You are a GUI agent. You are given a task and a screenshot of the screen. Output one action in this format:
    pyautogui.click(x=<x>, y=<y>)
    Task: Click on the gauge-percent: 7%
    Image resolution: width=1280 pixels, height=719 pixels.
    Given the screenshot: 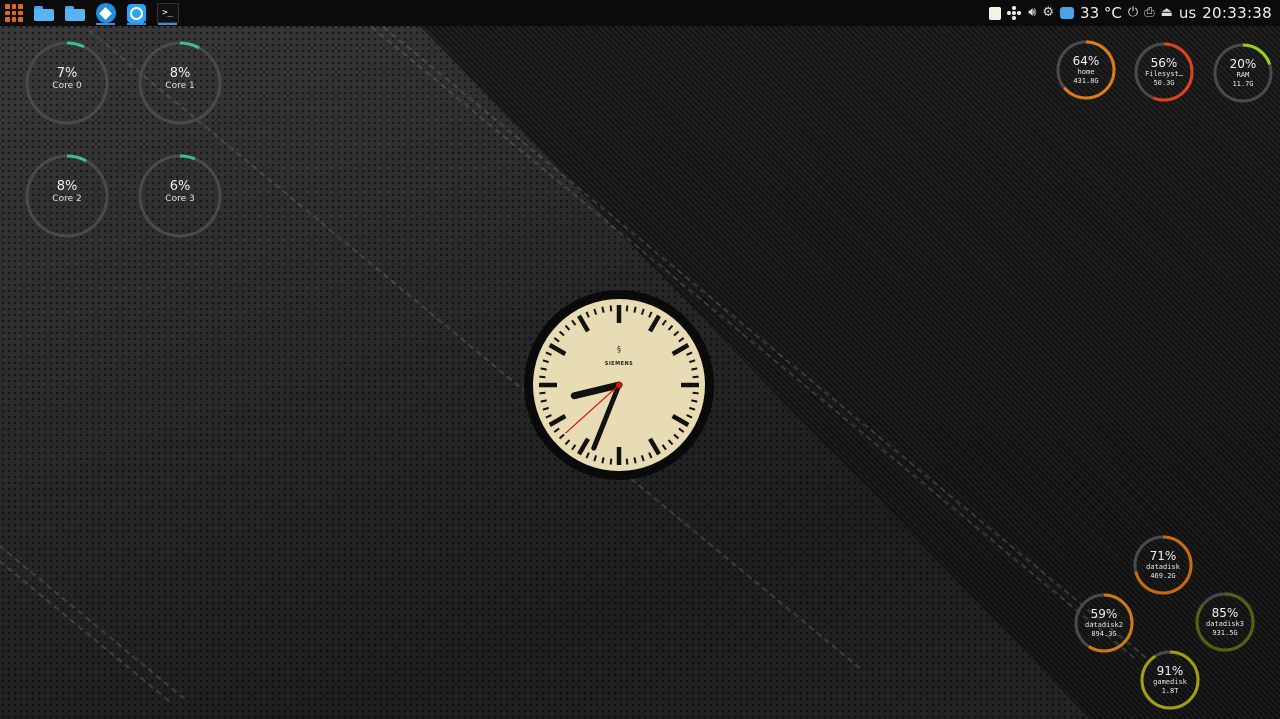 What is the action you would take?
    pyautogui.click(x=67, y=73)
    